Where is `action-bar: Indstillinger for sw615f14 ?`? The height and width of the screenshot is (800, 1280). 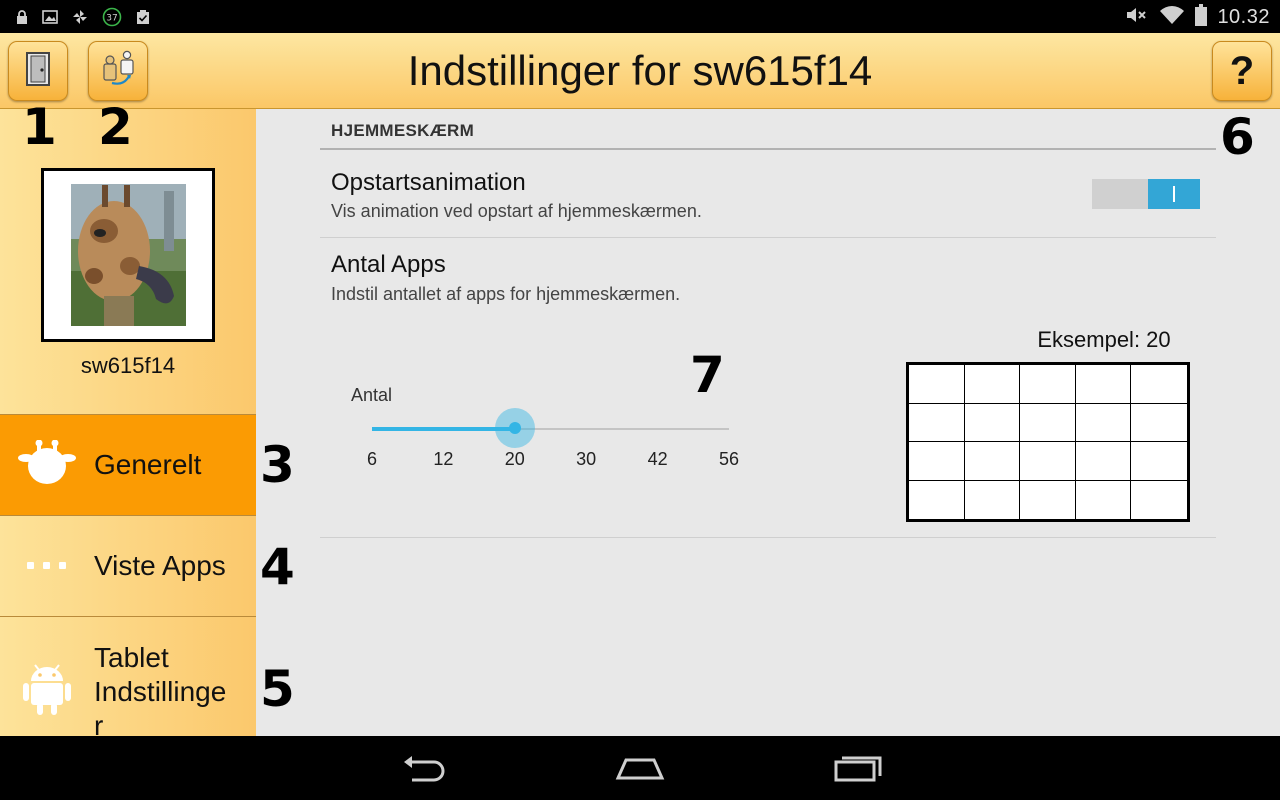 action-bar: Indstillinger for sw615f14 ? is located at coordinates (640, 71).